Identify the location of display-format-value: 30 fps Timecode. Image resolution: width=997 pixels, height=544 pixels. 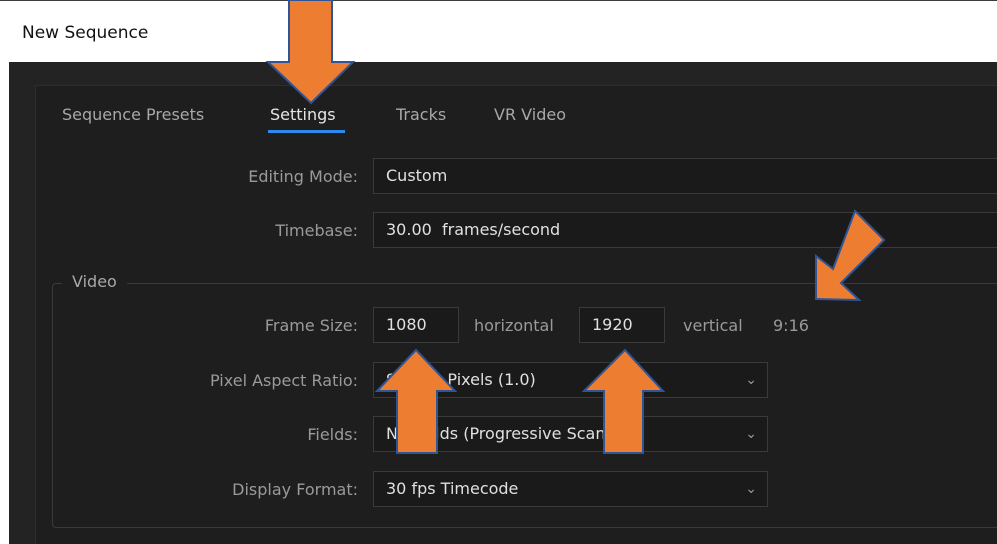
(452, 488).